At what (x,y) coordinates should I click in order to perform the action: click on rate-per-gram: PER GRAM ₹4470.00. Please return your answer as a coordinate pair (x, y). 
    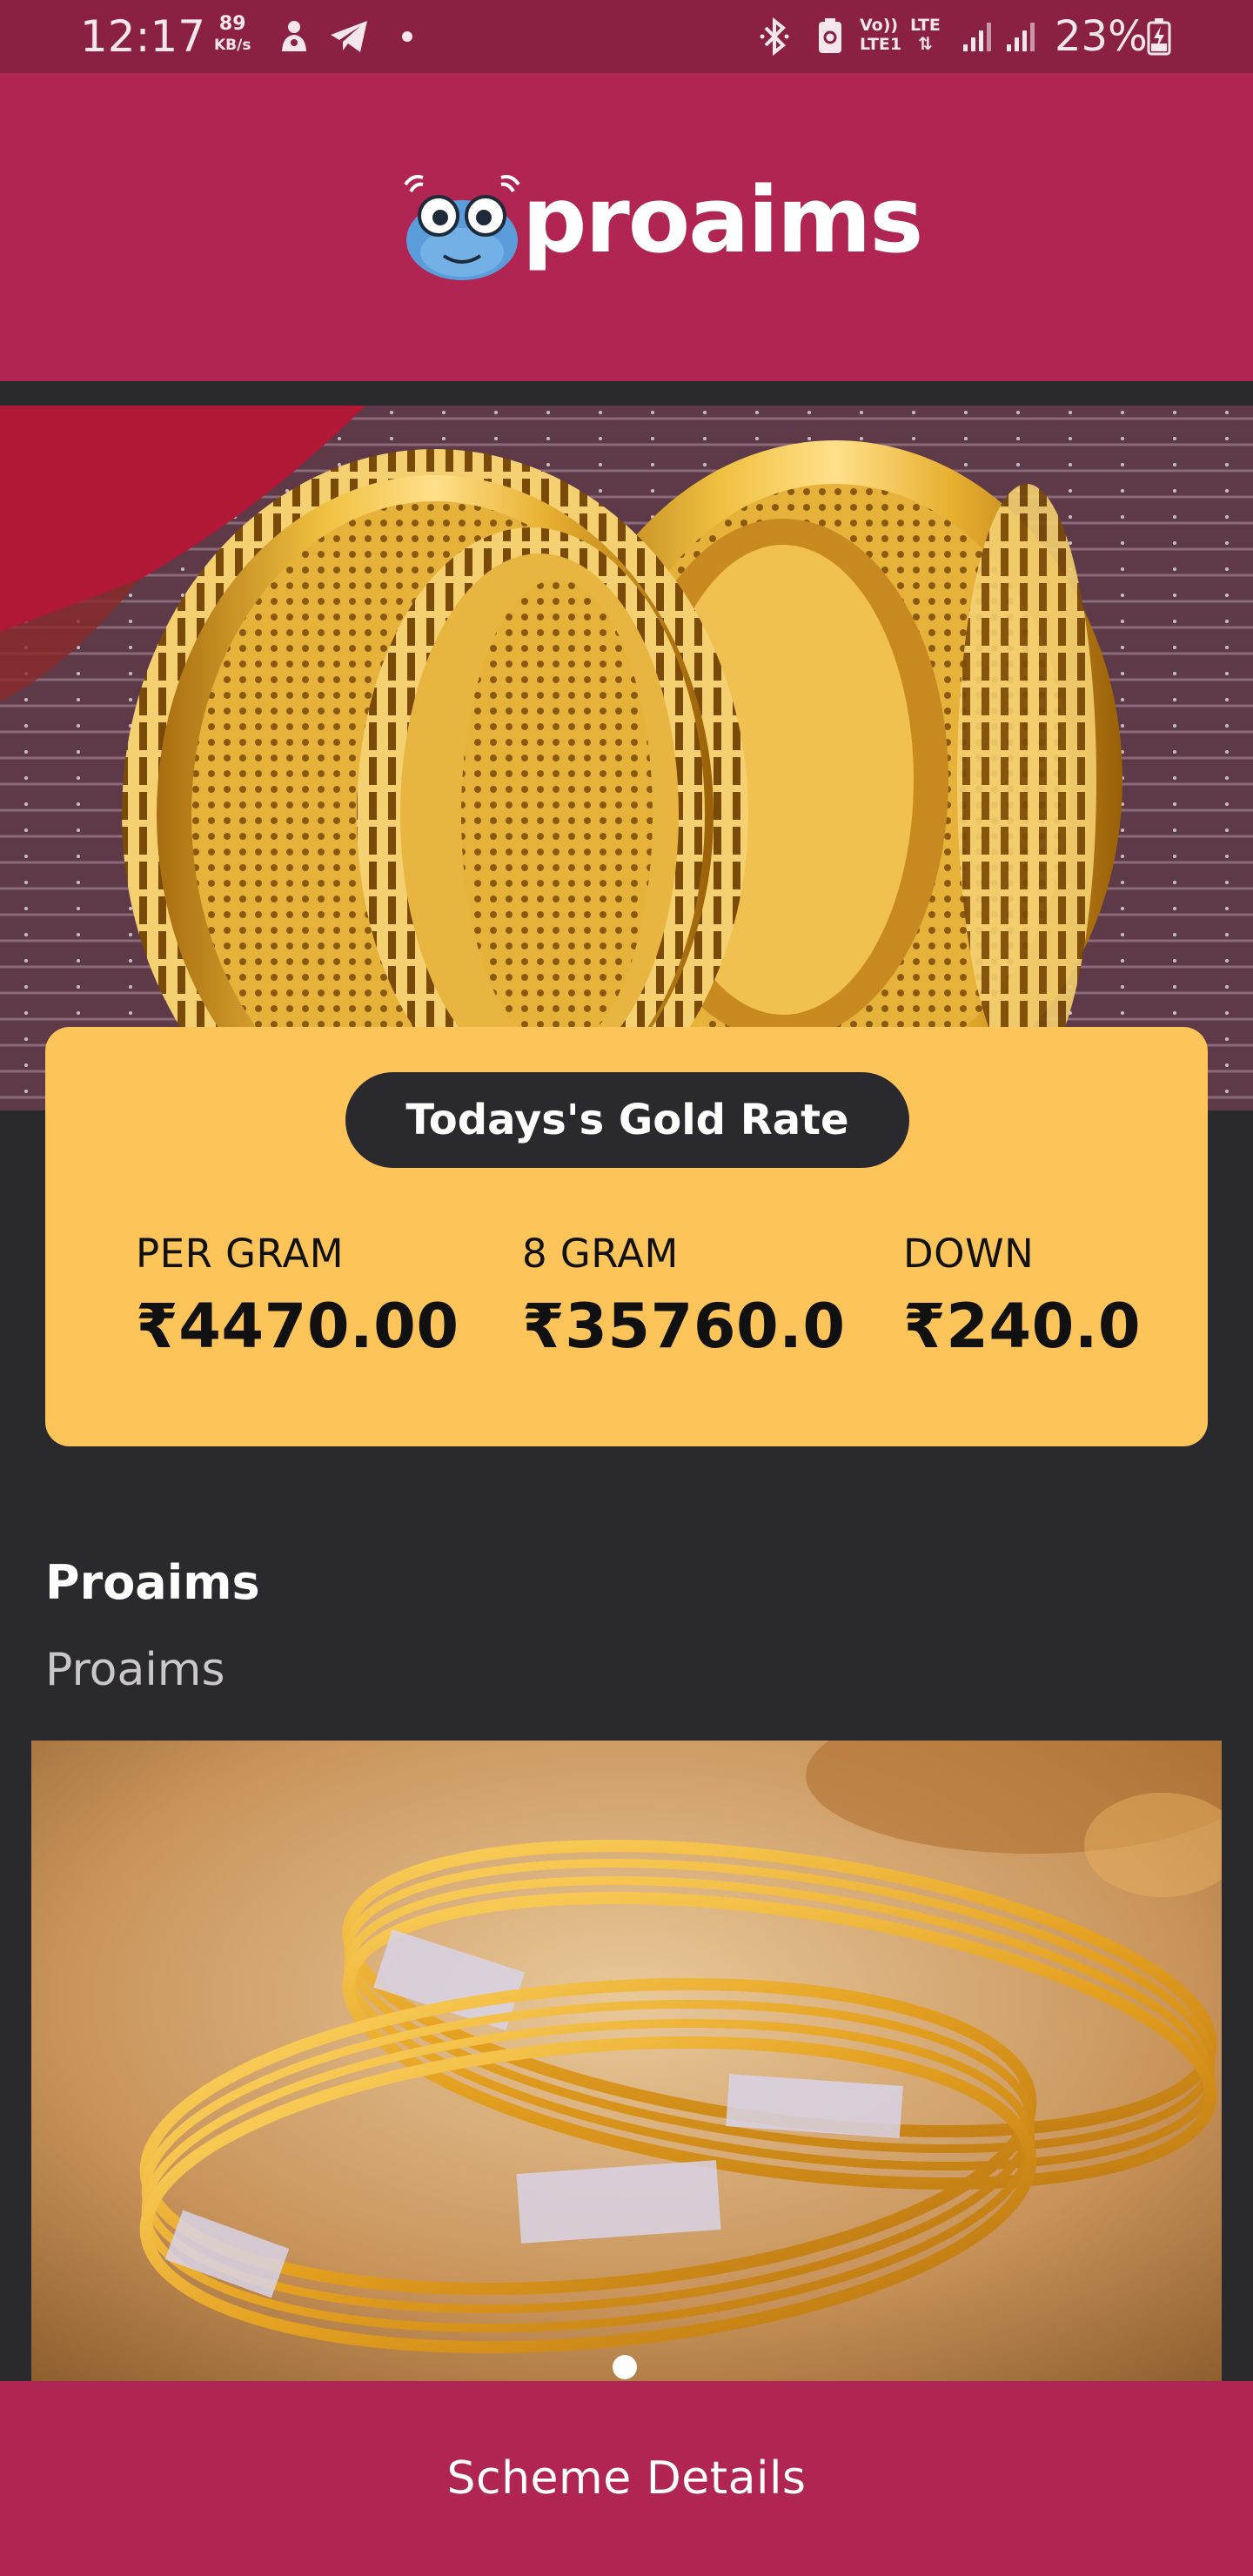
    Looking at the image, I should click on (297, 1297).